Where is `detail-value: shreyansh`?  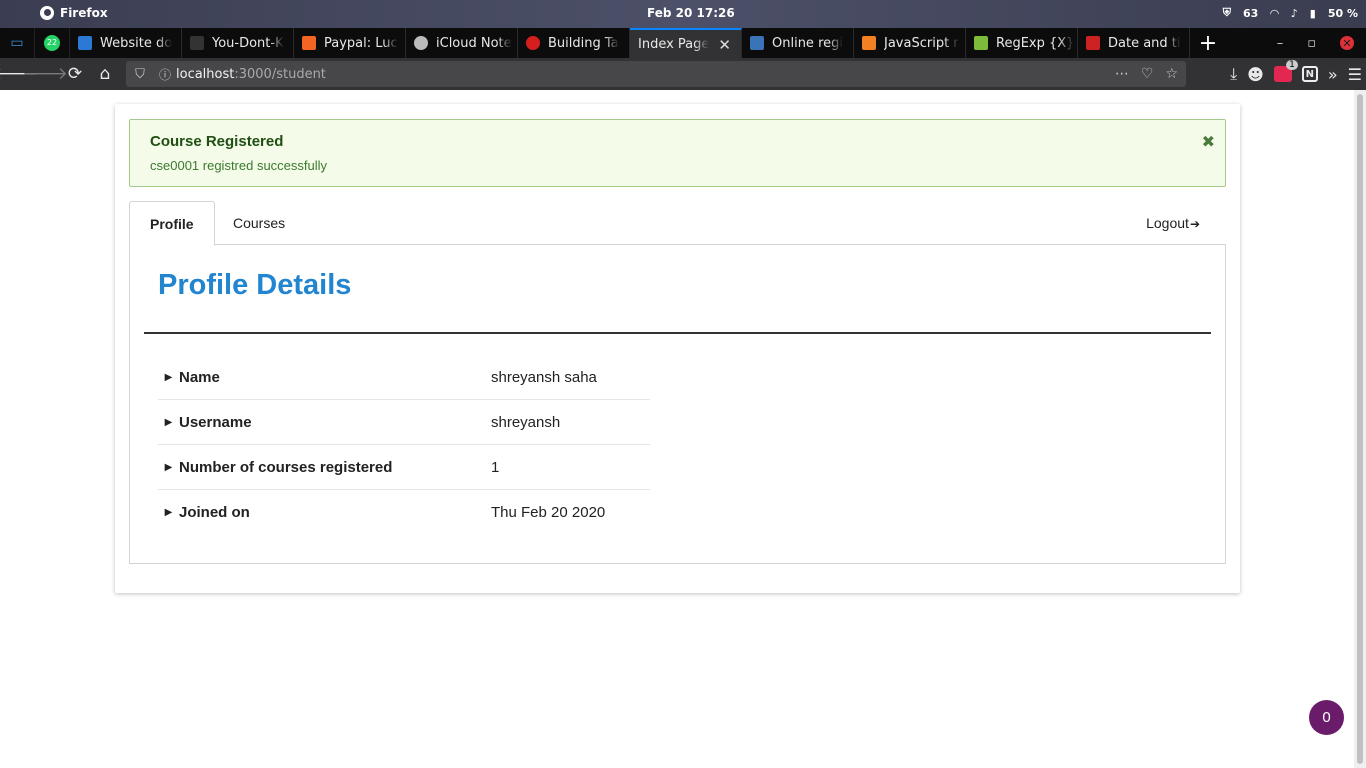
detail-value: shreyansh is located at coordinates (526, 422).